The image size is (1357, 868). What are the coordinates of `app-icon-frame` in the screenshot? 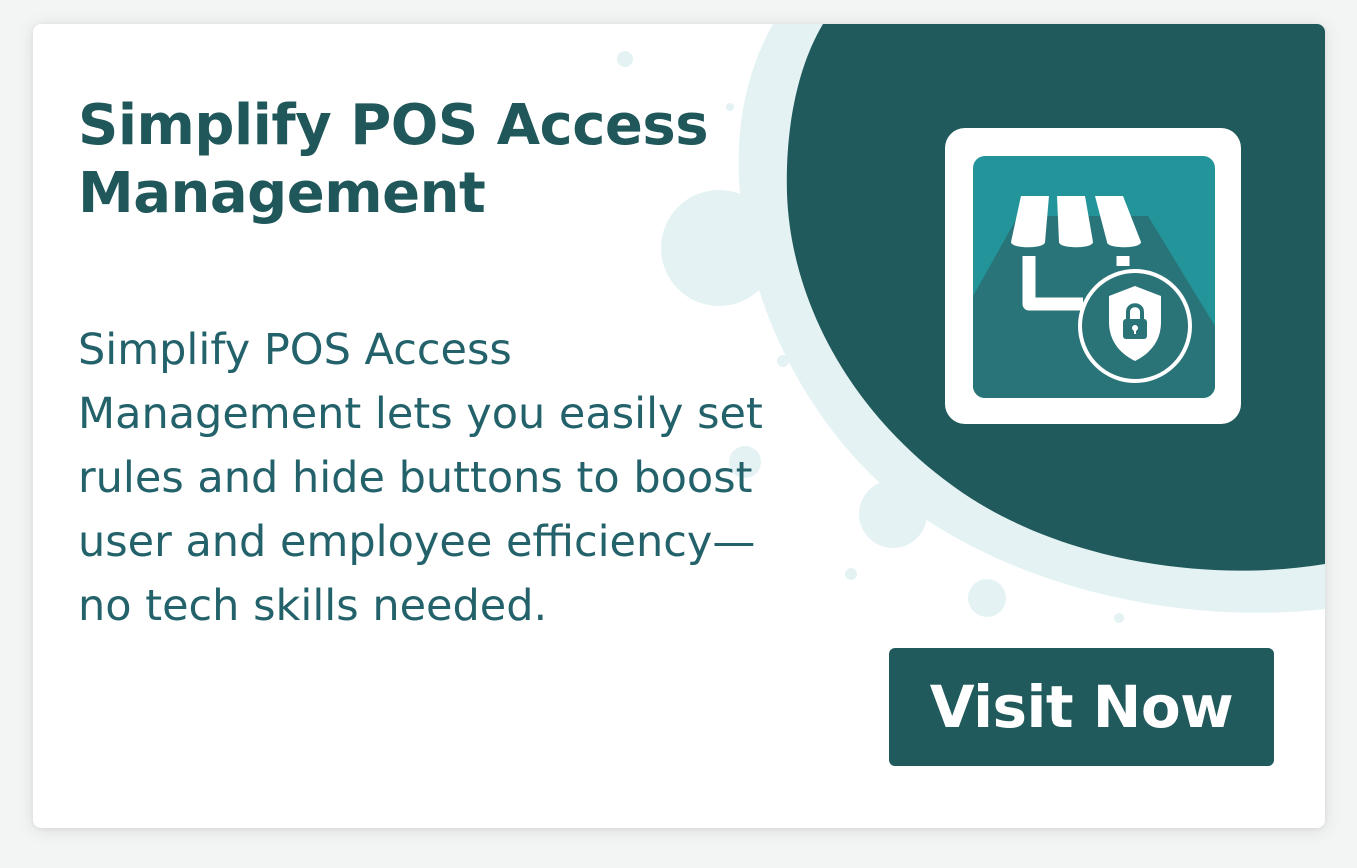 It's located at (1093, 276).